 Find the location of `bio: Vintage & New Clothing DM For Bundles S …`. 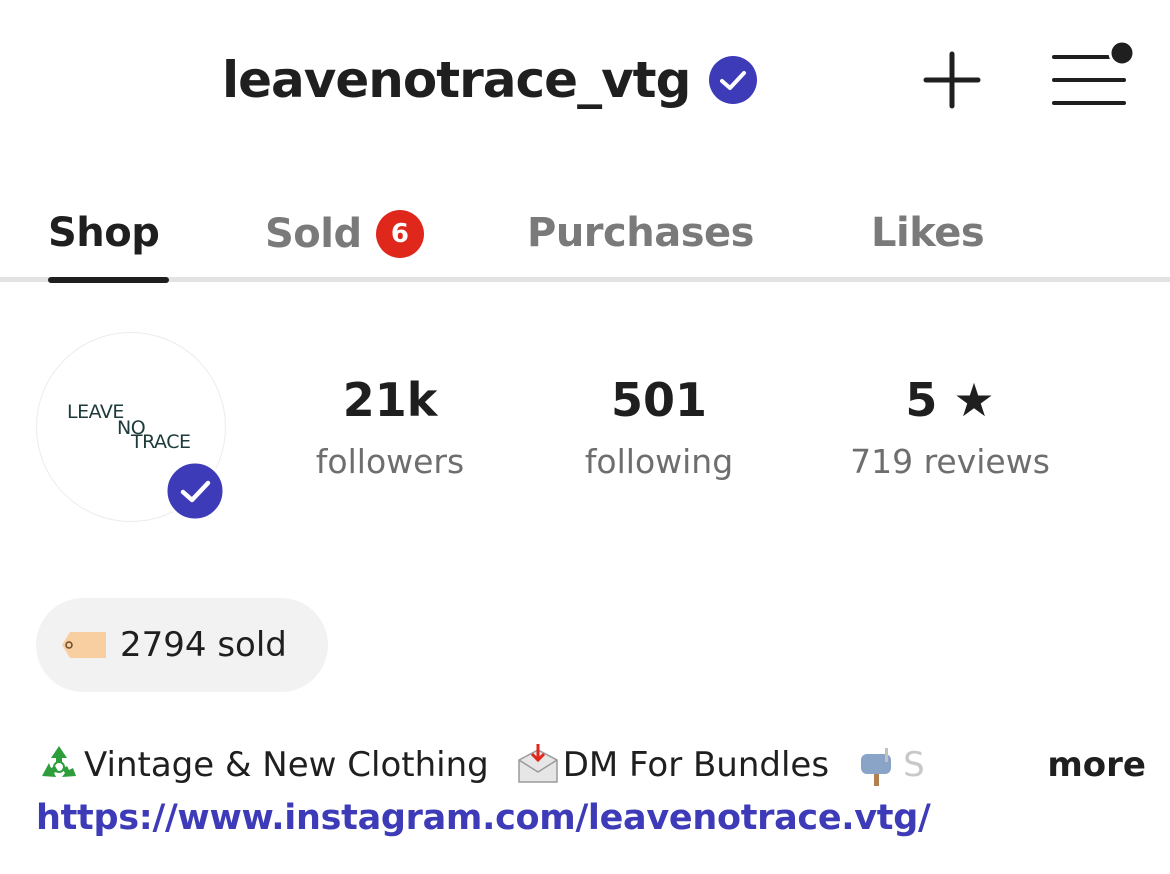

bio: Vintage & New Clothing DM For Bundles S … is located at coordinates (591, 765).